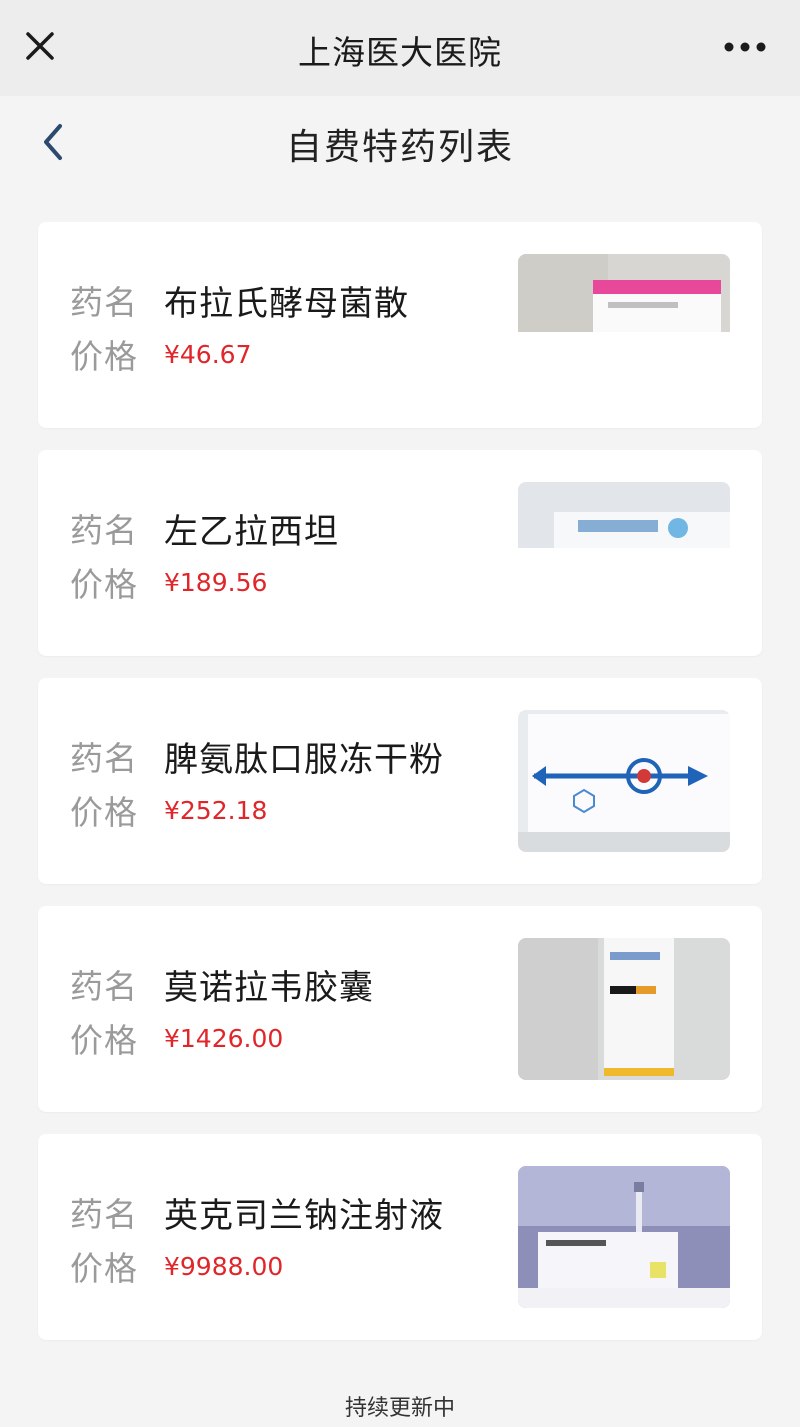 This screenshot has height=1427, width=800. Describe the element at coordinates (745, 47) in the screenshot. I see `more-icon` at that location.